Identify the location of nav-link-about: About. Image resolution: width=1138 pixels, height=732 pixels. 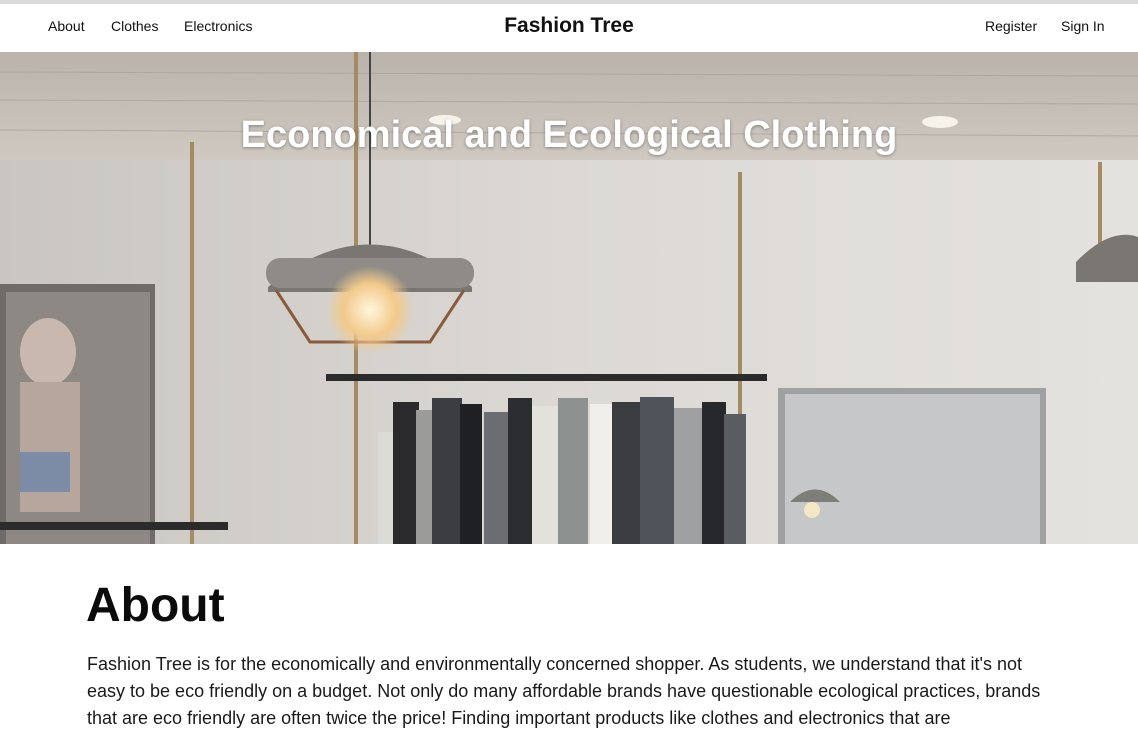
(66, 26).